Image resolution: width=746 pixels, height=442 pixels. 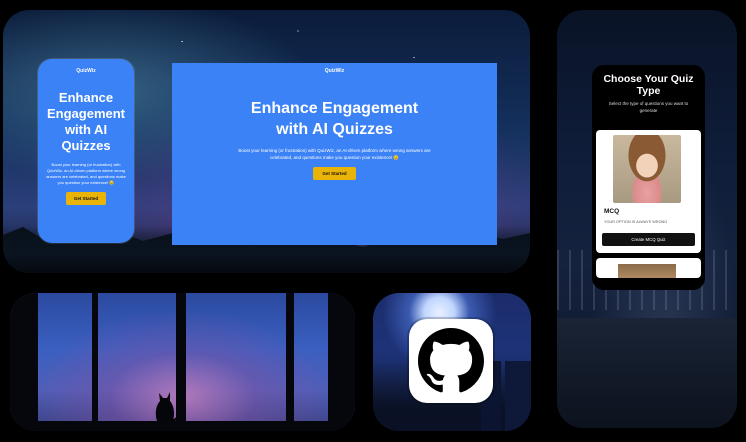 I want to click on desktop-hero-title: Enhance Engagement with AI Quizzes, so click(x=334, y=119).